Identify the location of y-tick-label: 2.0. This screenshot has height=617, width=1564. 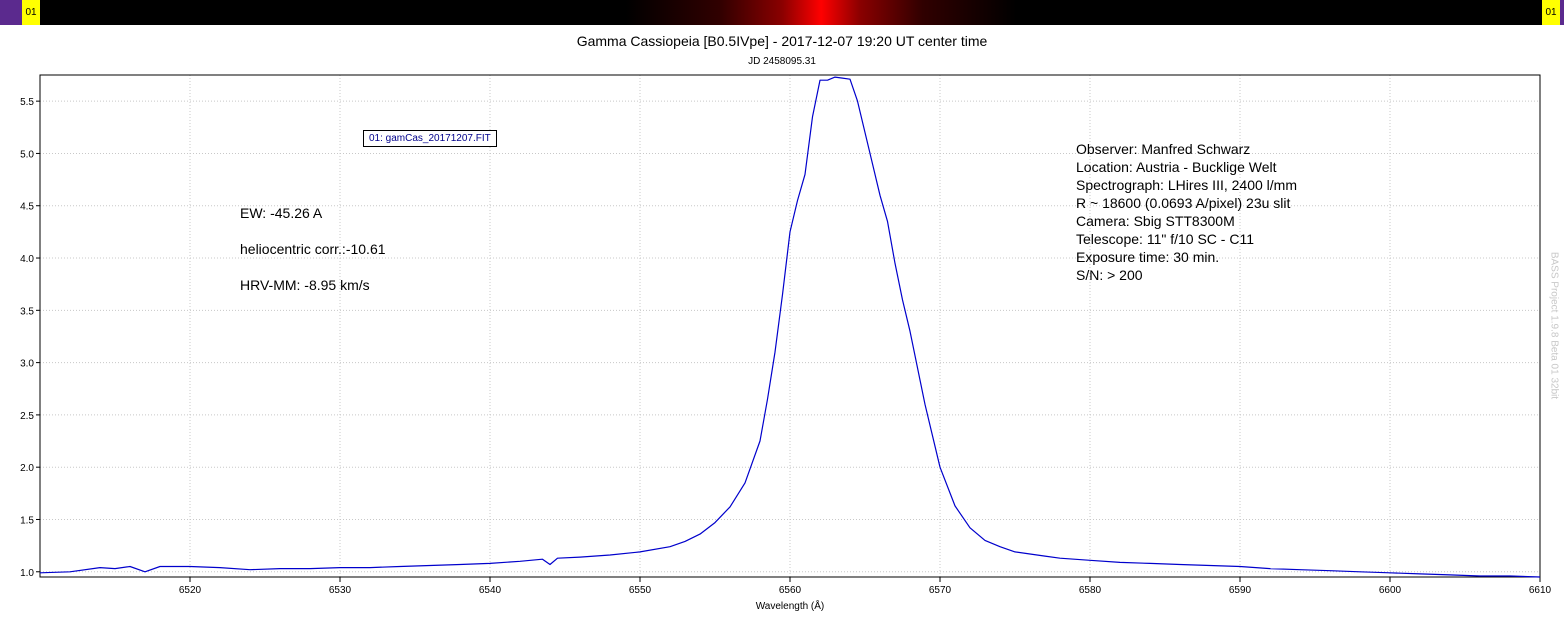
(27, 468).